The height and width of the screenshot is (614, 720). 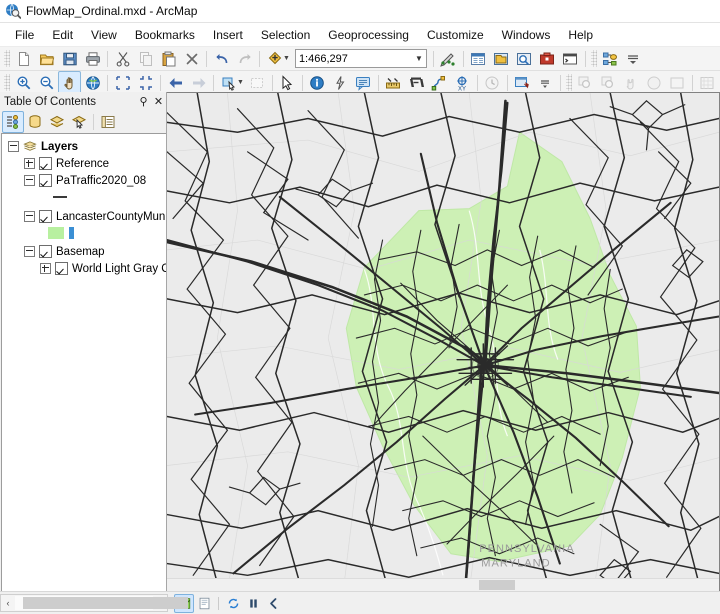 What do you see at coordinates (439, 82) in the screenshot?
I see `find-route-icon` at bounding box center [439, 82].